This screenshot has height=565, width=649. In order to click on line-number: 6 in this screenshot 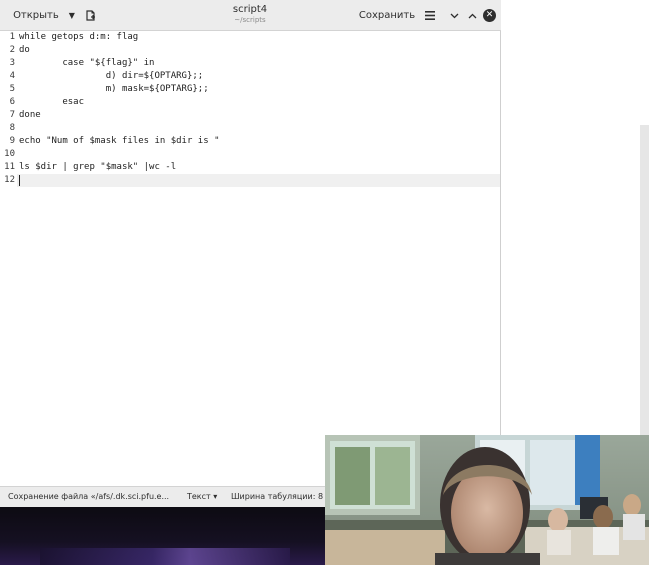, I will do `click(12, 102)`.